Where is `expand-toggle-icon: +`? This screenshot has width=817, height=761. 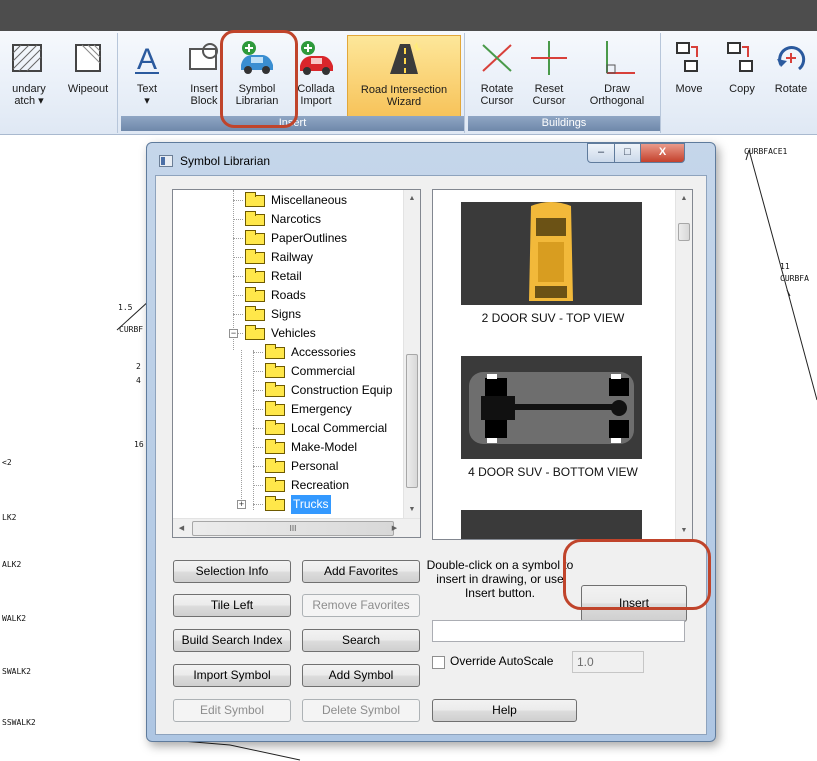 expand-toggle-icon: + is located at coordinates (241, 504).